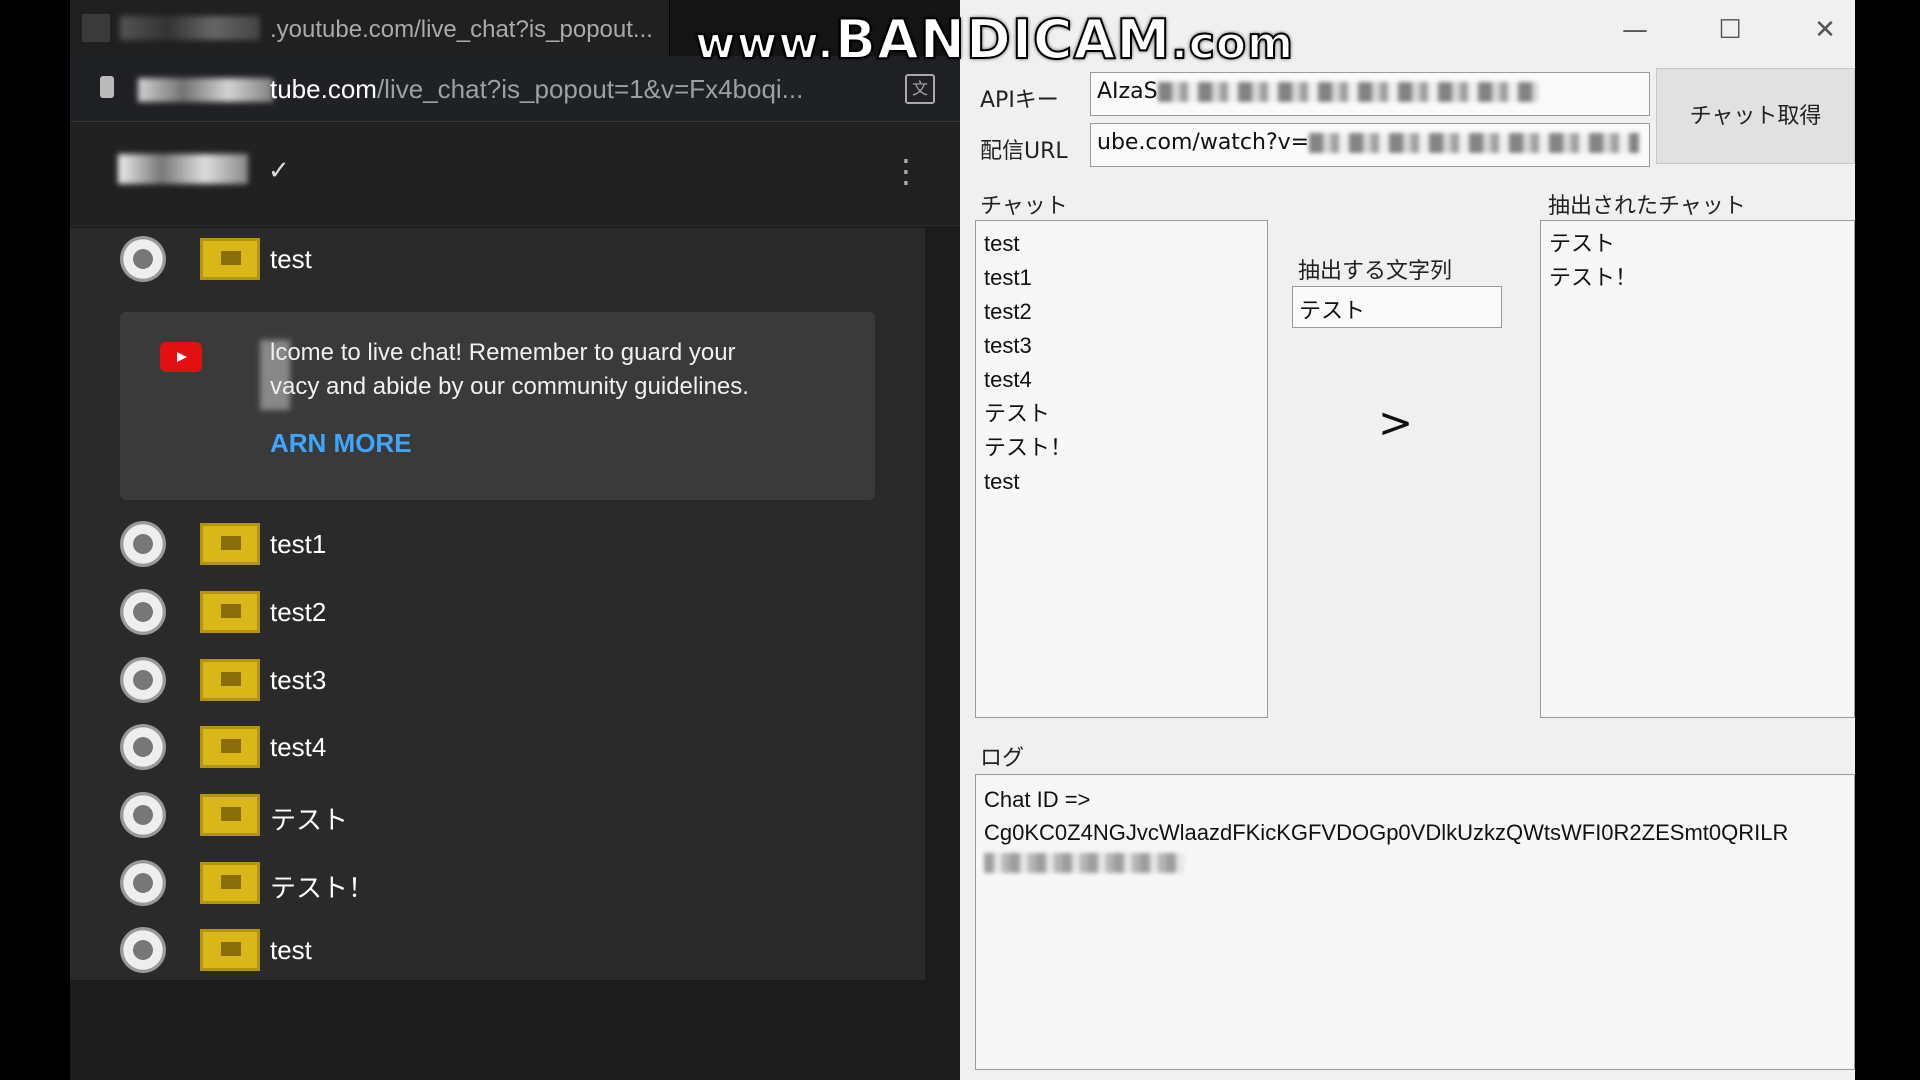 The height and width of the screenshot is (1080, 1920). What do you see at coordinates (190, 28) in the screenshot?
I see `blurred-tab-title` at bounding box center [190, 28].